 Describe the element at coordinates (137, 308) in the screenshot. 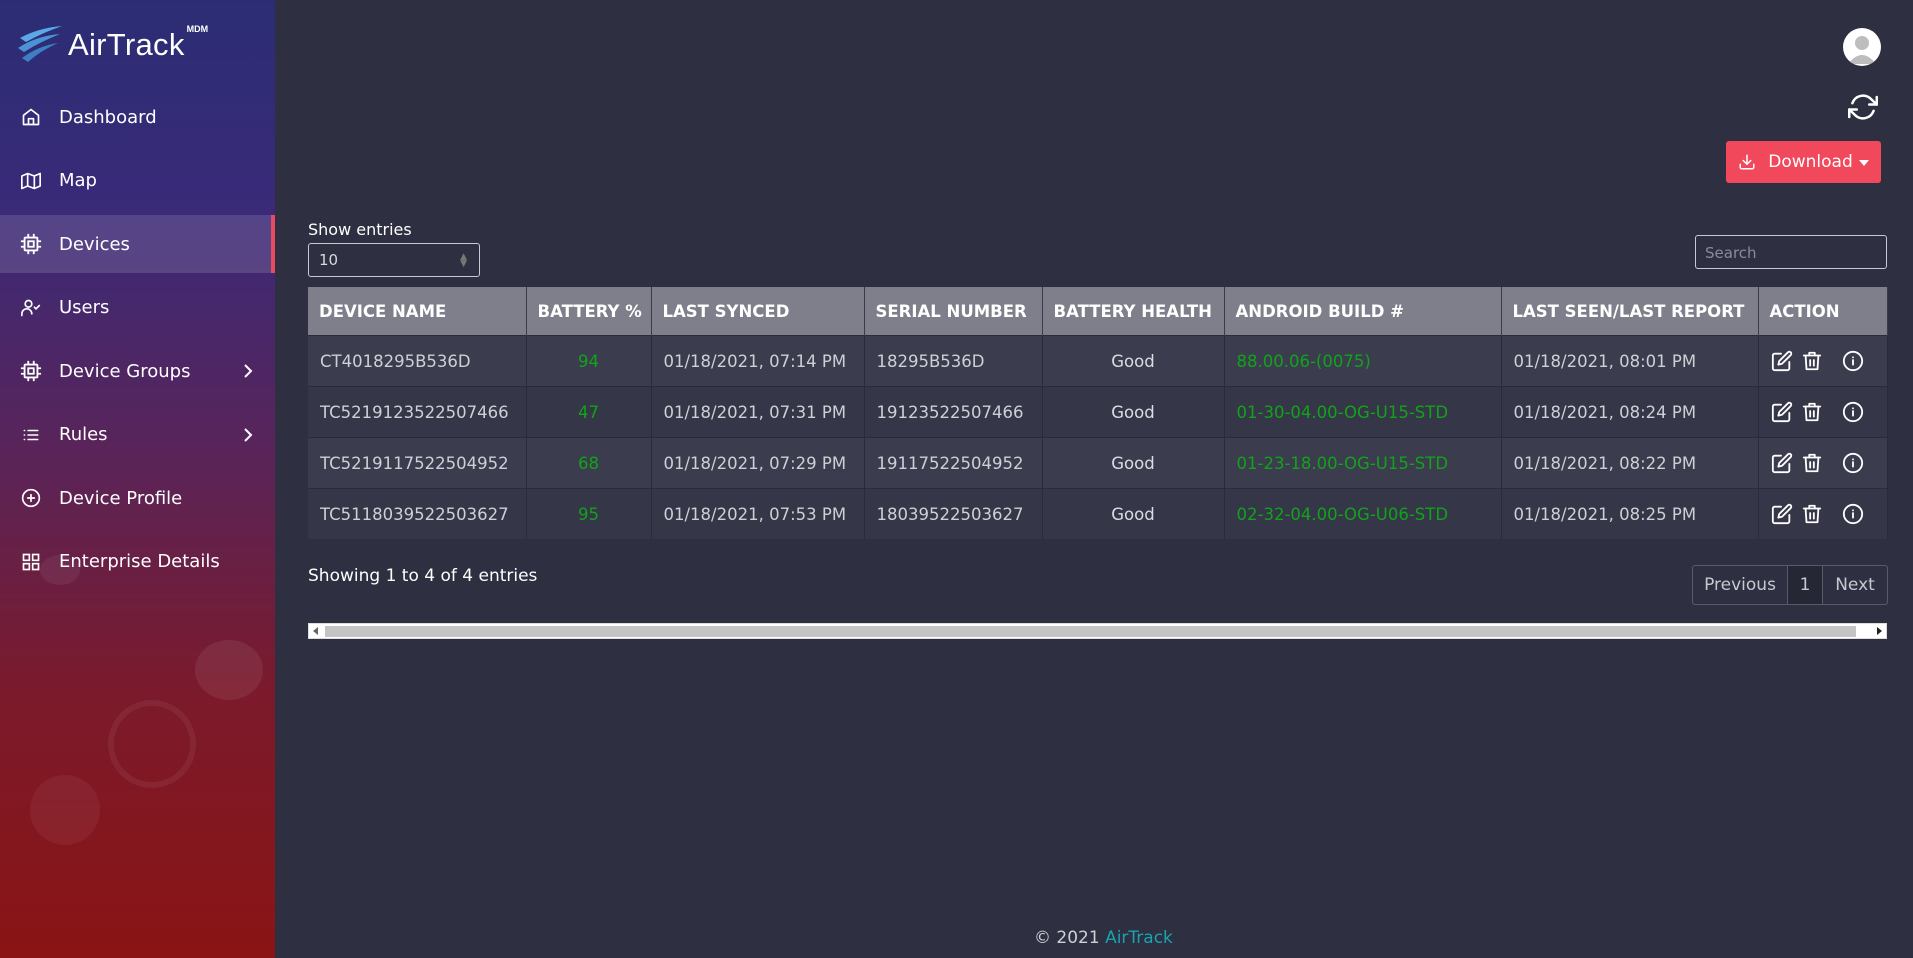

I see `sidebar-item-users: Users` at that location.